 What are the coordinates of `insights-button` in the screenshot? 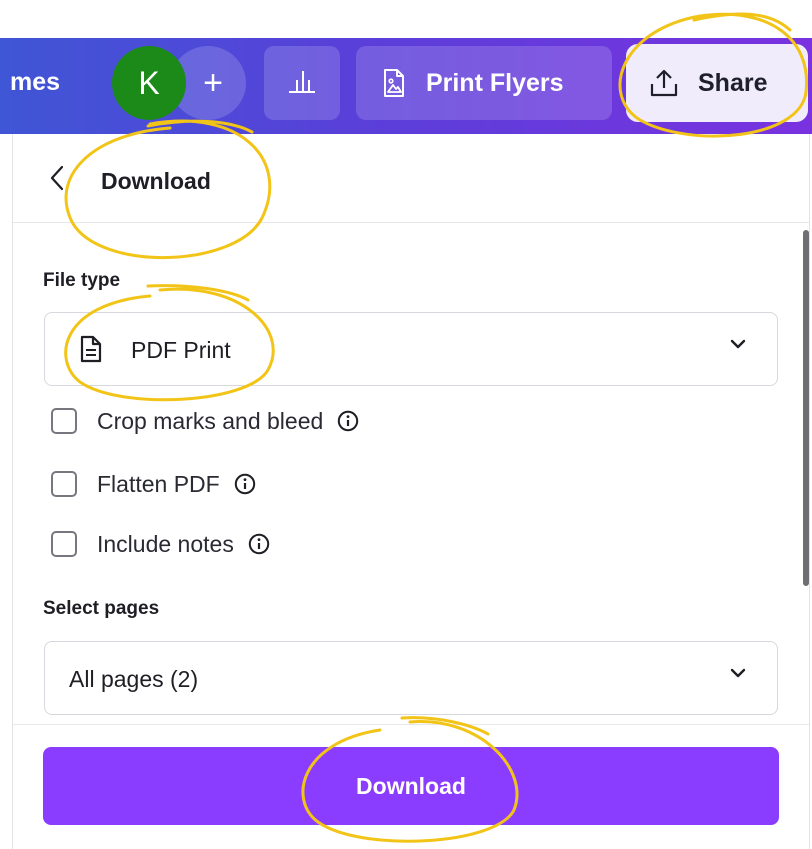 It's located at (302, 83).